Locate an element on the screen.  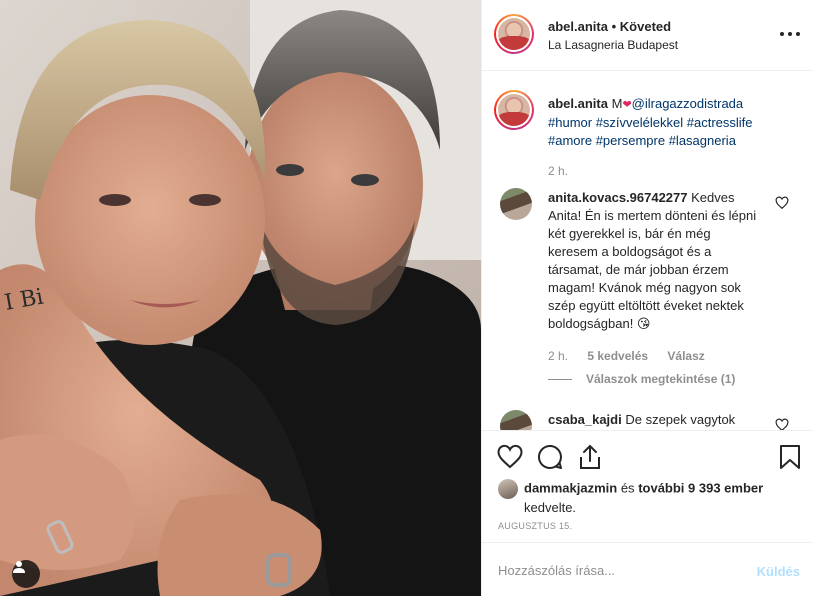
comment-meta: 2 h. 5 kedvelés Válasz is located at coordinates (626, 356).